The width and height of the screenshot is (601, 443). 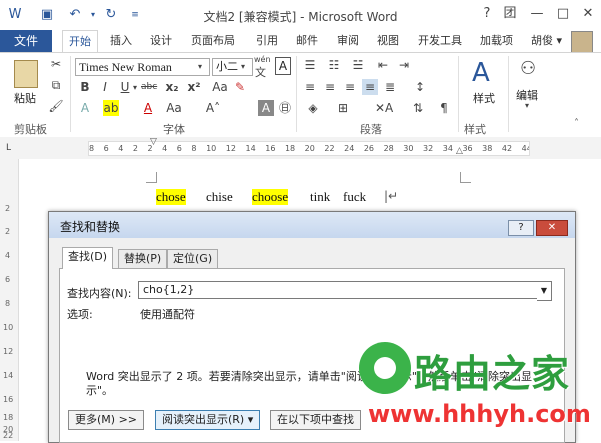 I want to click on phonetic-guide-icon: 文, so click(x=260, y=72).